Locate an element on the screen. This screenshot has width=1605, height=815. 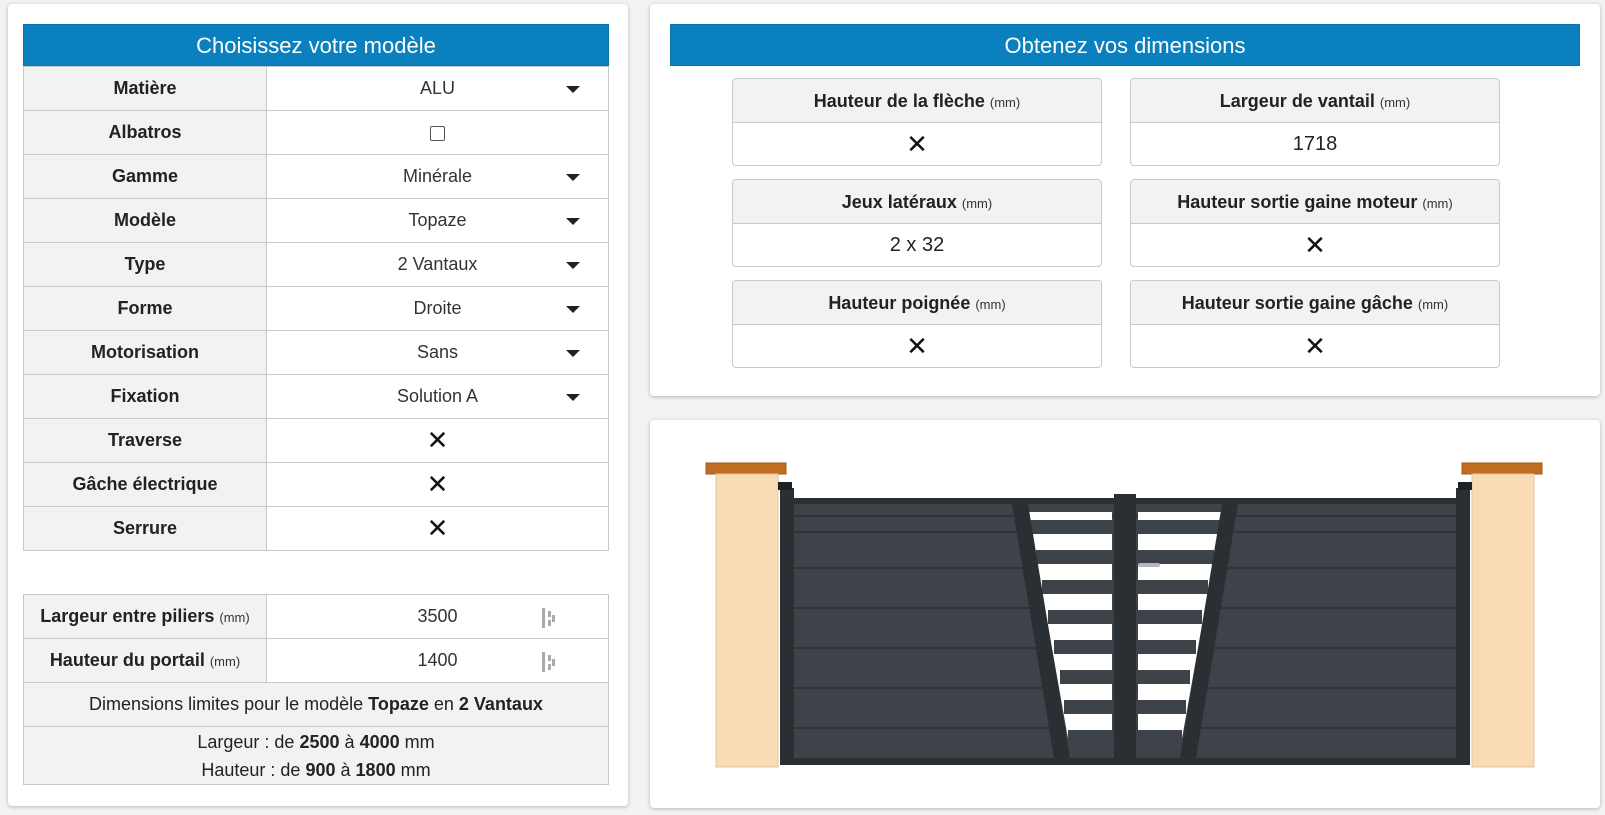
width-value: 3500 is located at coordinates (437, 616).